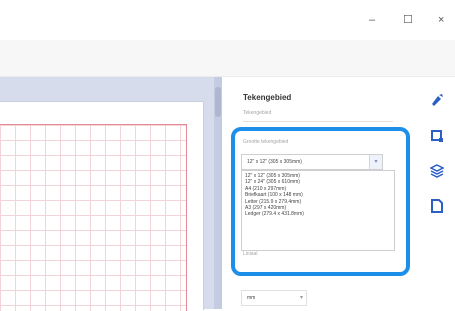 This screenshot has height=311, width=455. What do you see at coordinates (218, 193) in the screenshot?
I see `vertical-scrollbar` at bounding box center [218, 193].